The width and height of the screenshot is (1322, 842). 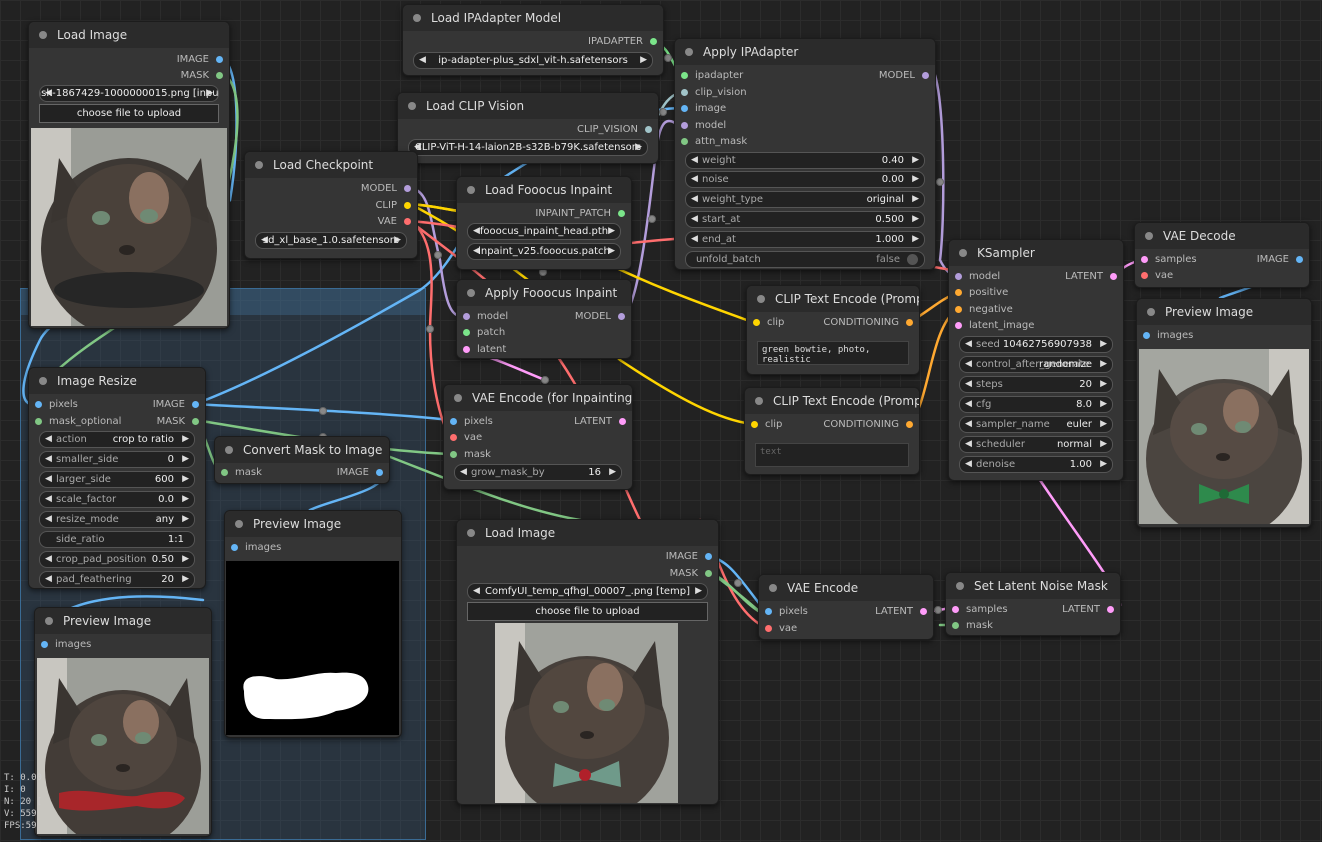 I want to click on ipadapter-file-select: ◀ ip-adapter-plus_sdxl_vit-h.safetensors ▶, so click(x=533, y=60).